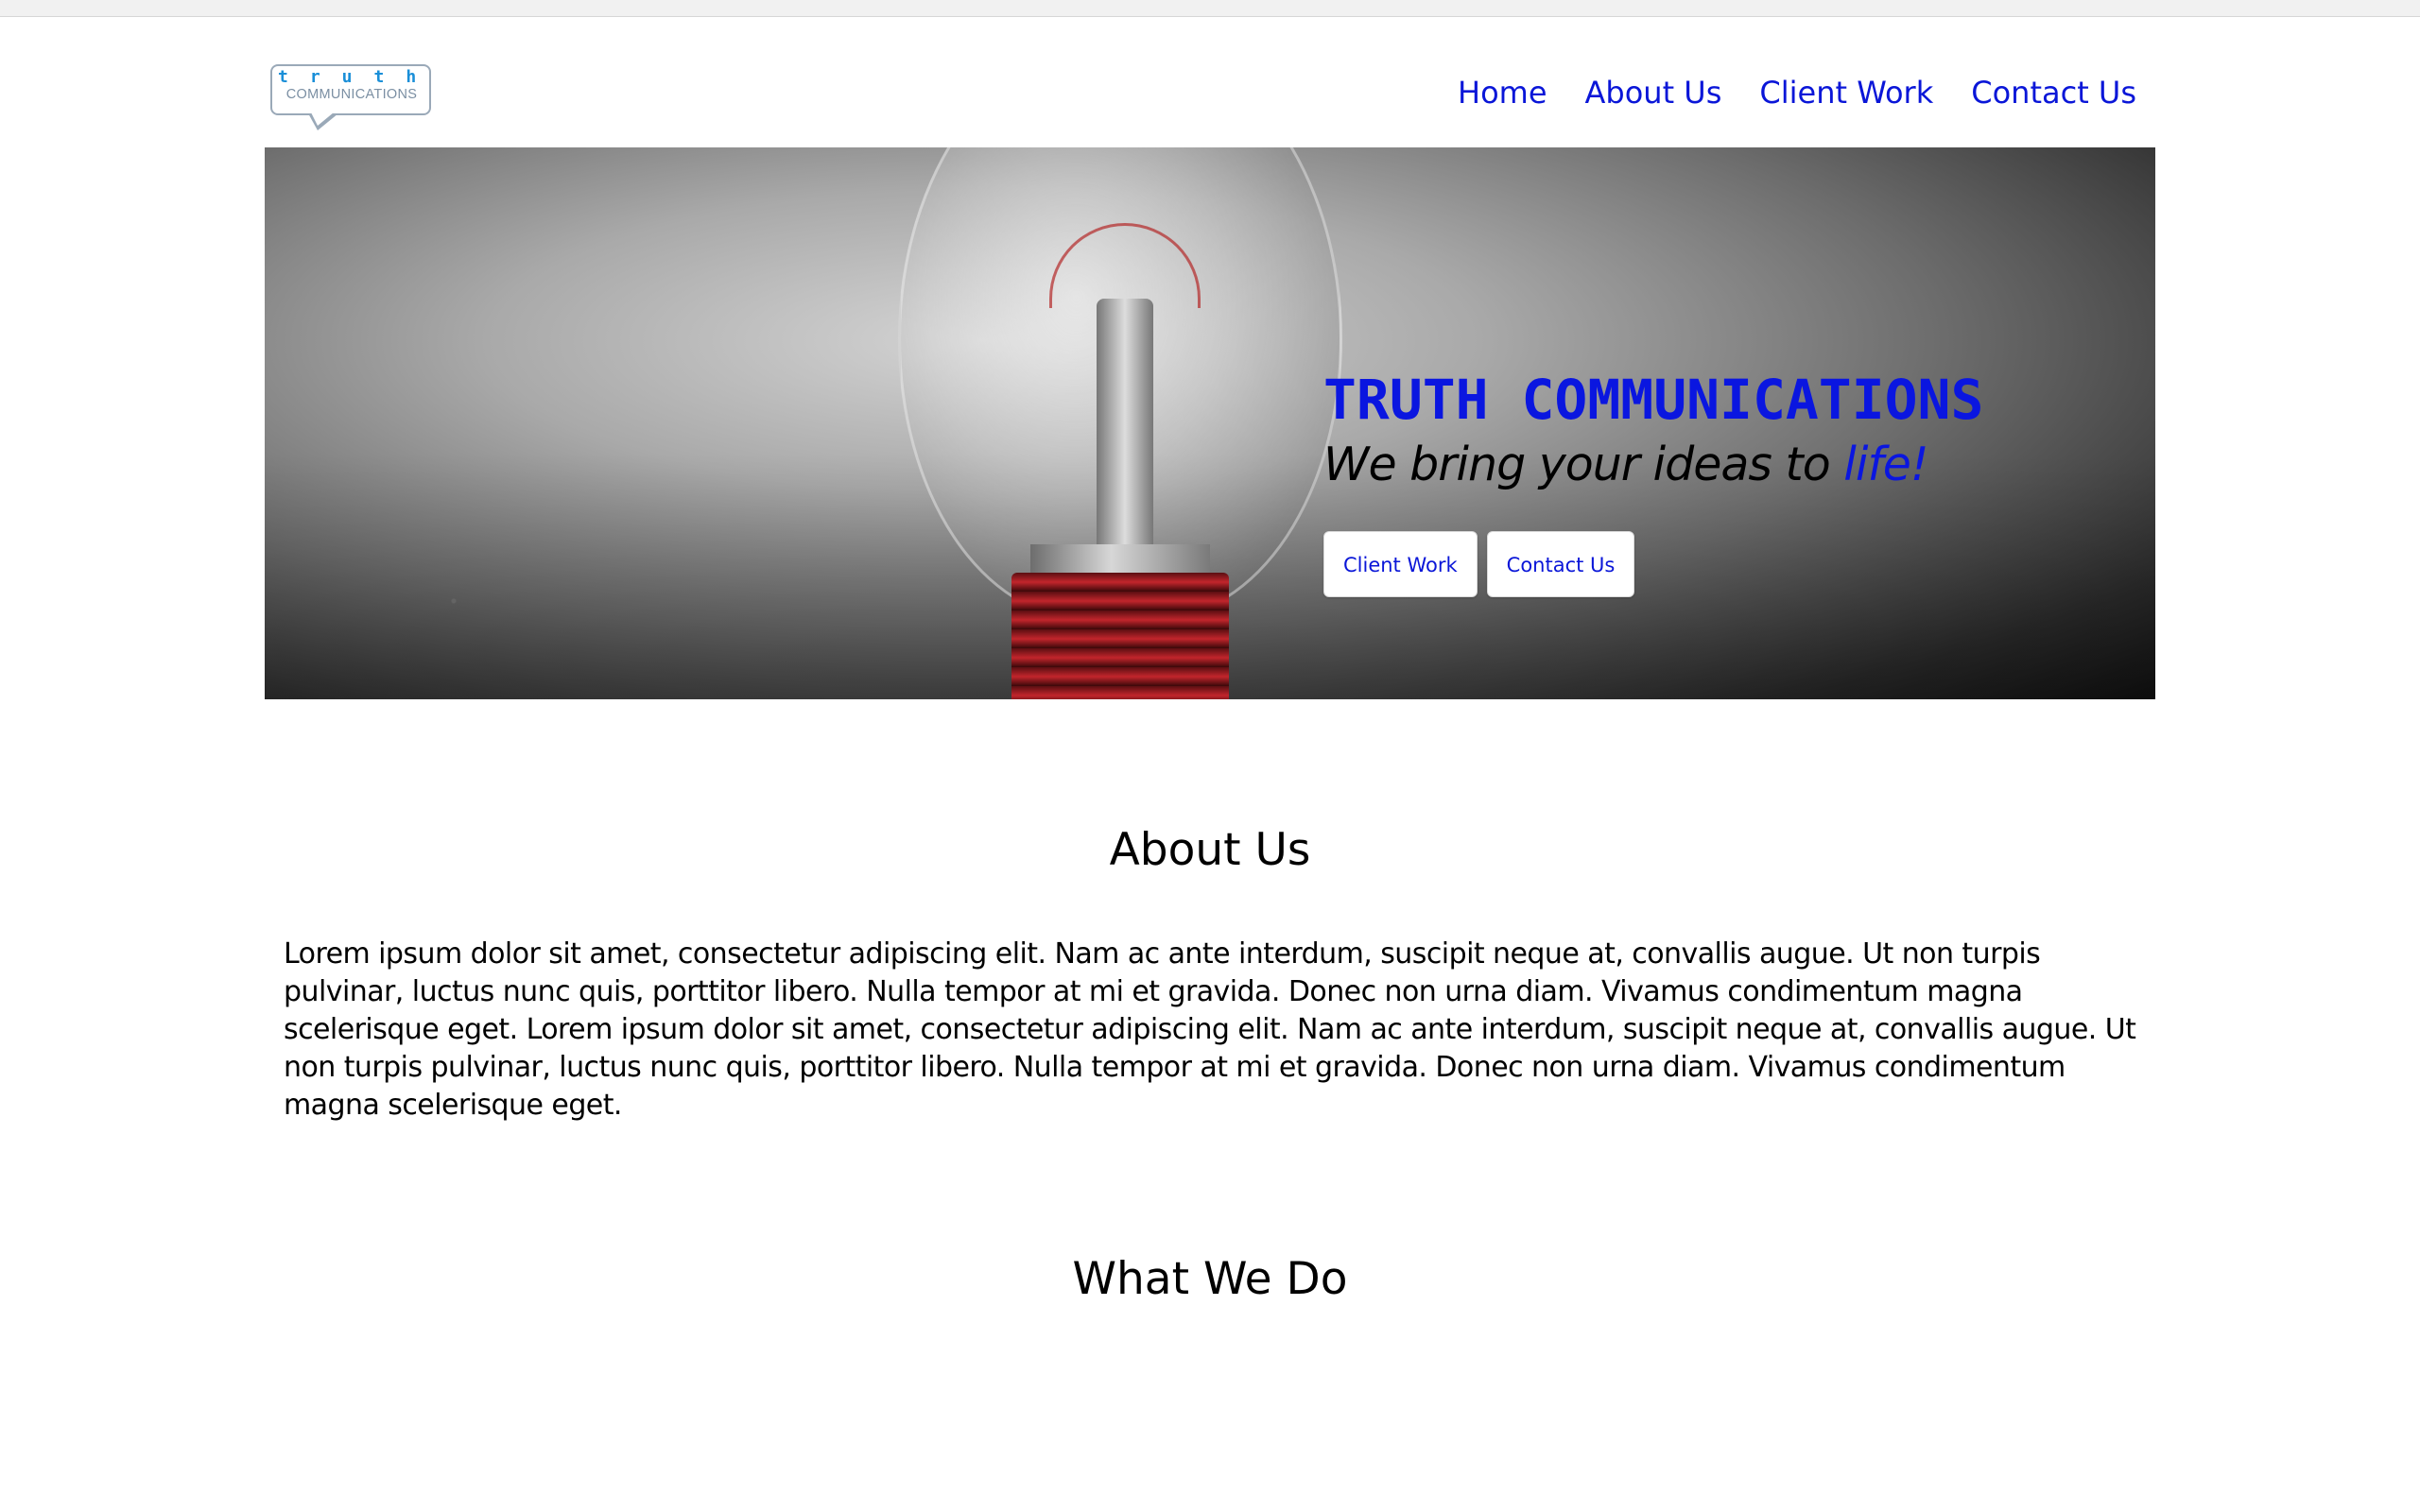 The width and height of the screenshot is (2420, 1512). Describe the element at coordinates (1120, 636) in the screenshot. I see `lightbulb-base` at that location.